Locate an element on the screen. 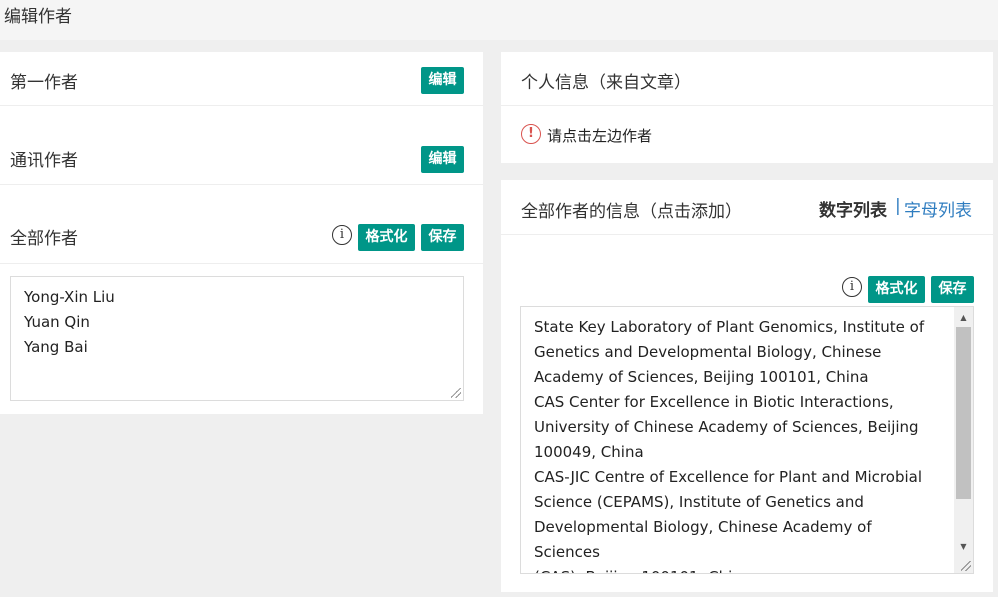 The width and height of the screenshot is (998, 597). all-authors-label: 全部作者 is located at coordinates (44, 239).